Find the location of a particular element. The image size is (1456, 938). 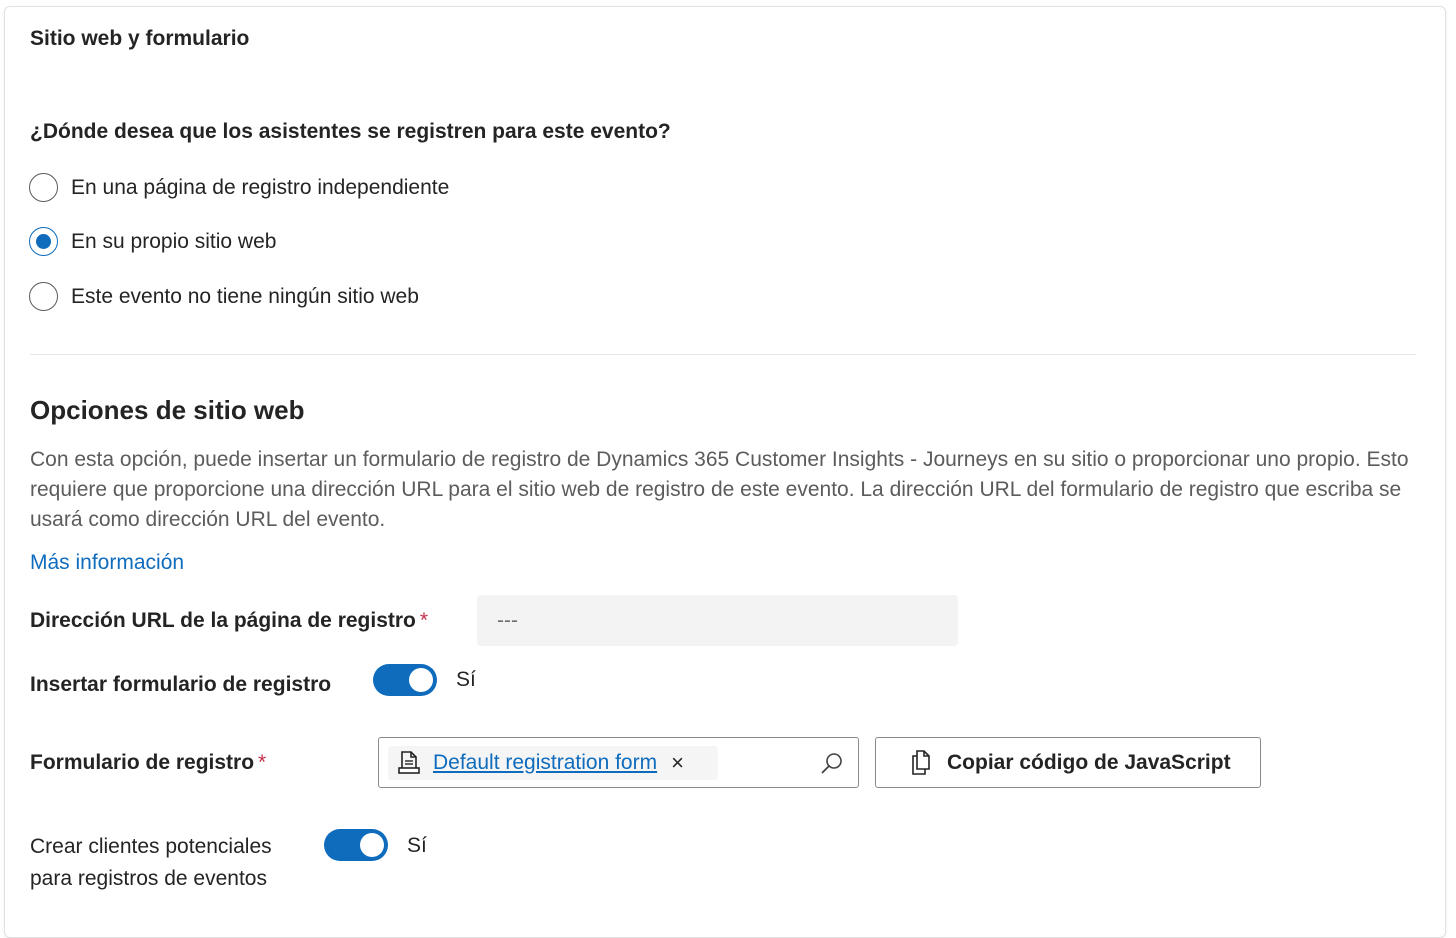

radio-option-own-website: En su propio sitio web is located at coordinates (152, 241).